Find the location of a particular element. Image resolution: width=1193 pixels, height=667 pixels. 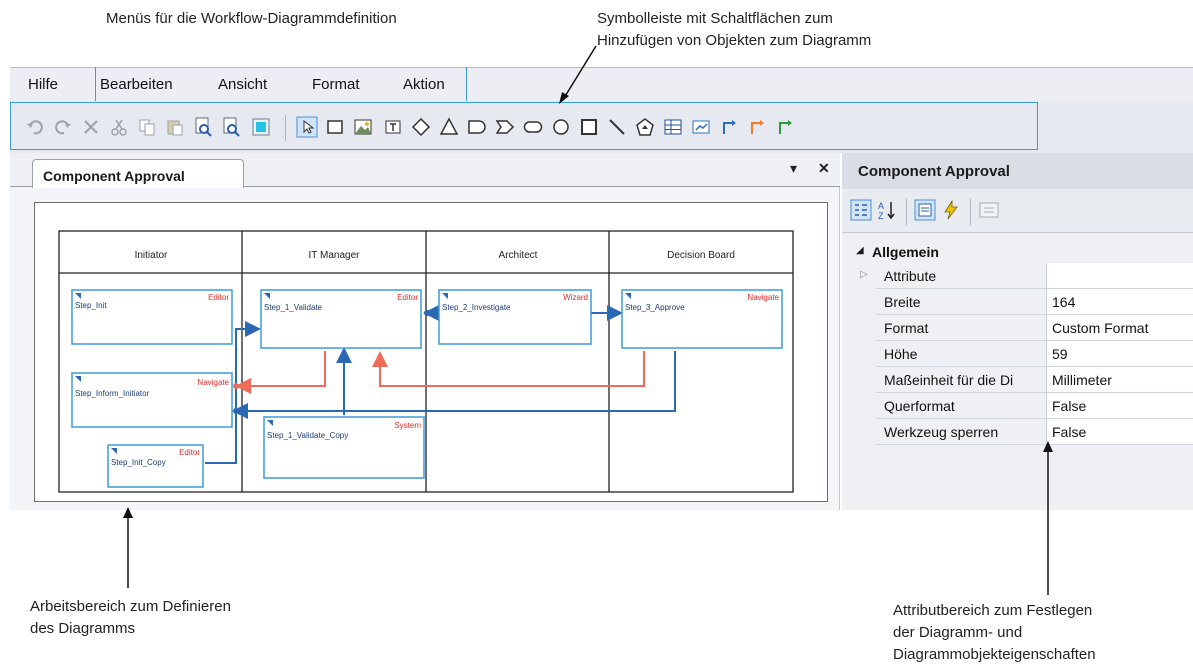

property-row-hoehe: Höhe 59 is located at coordinates (1017, 354).